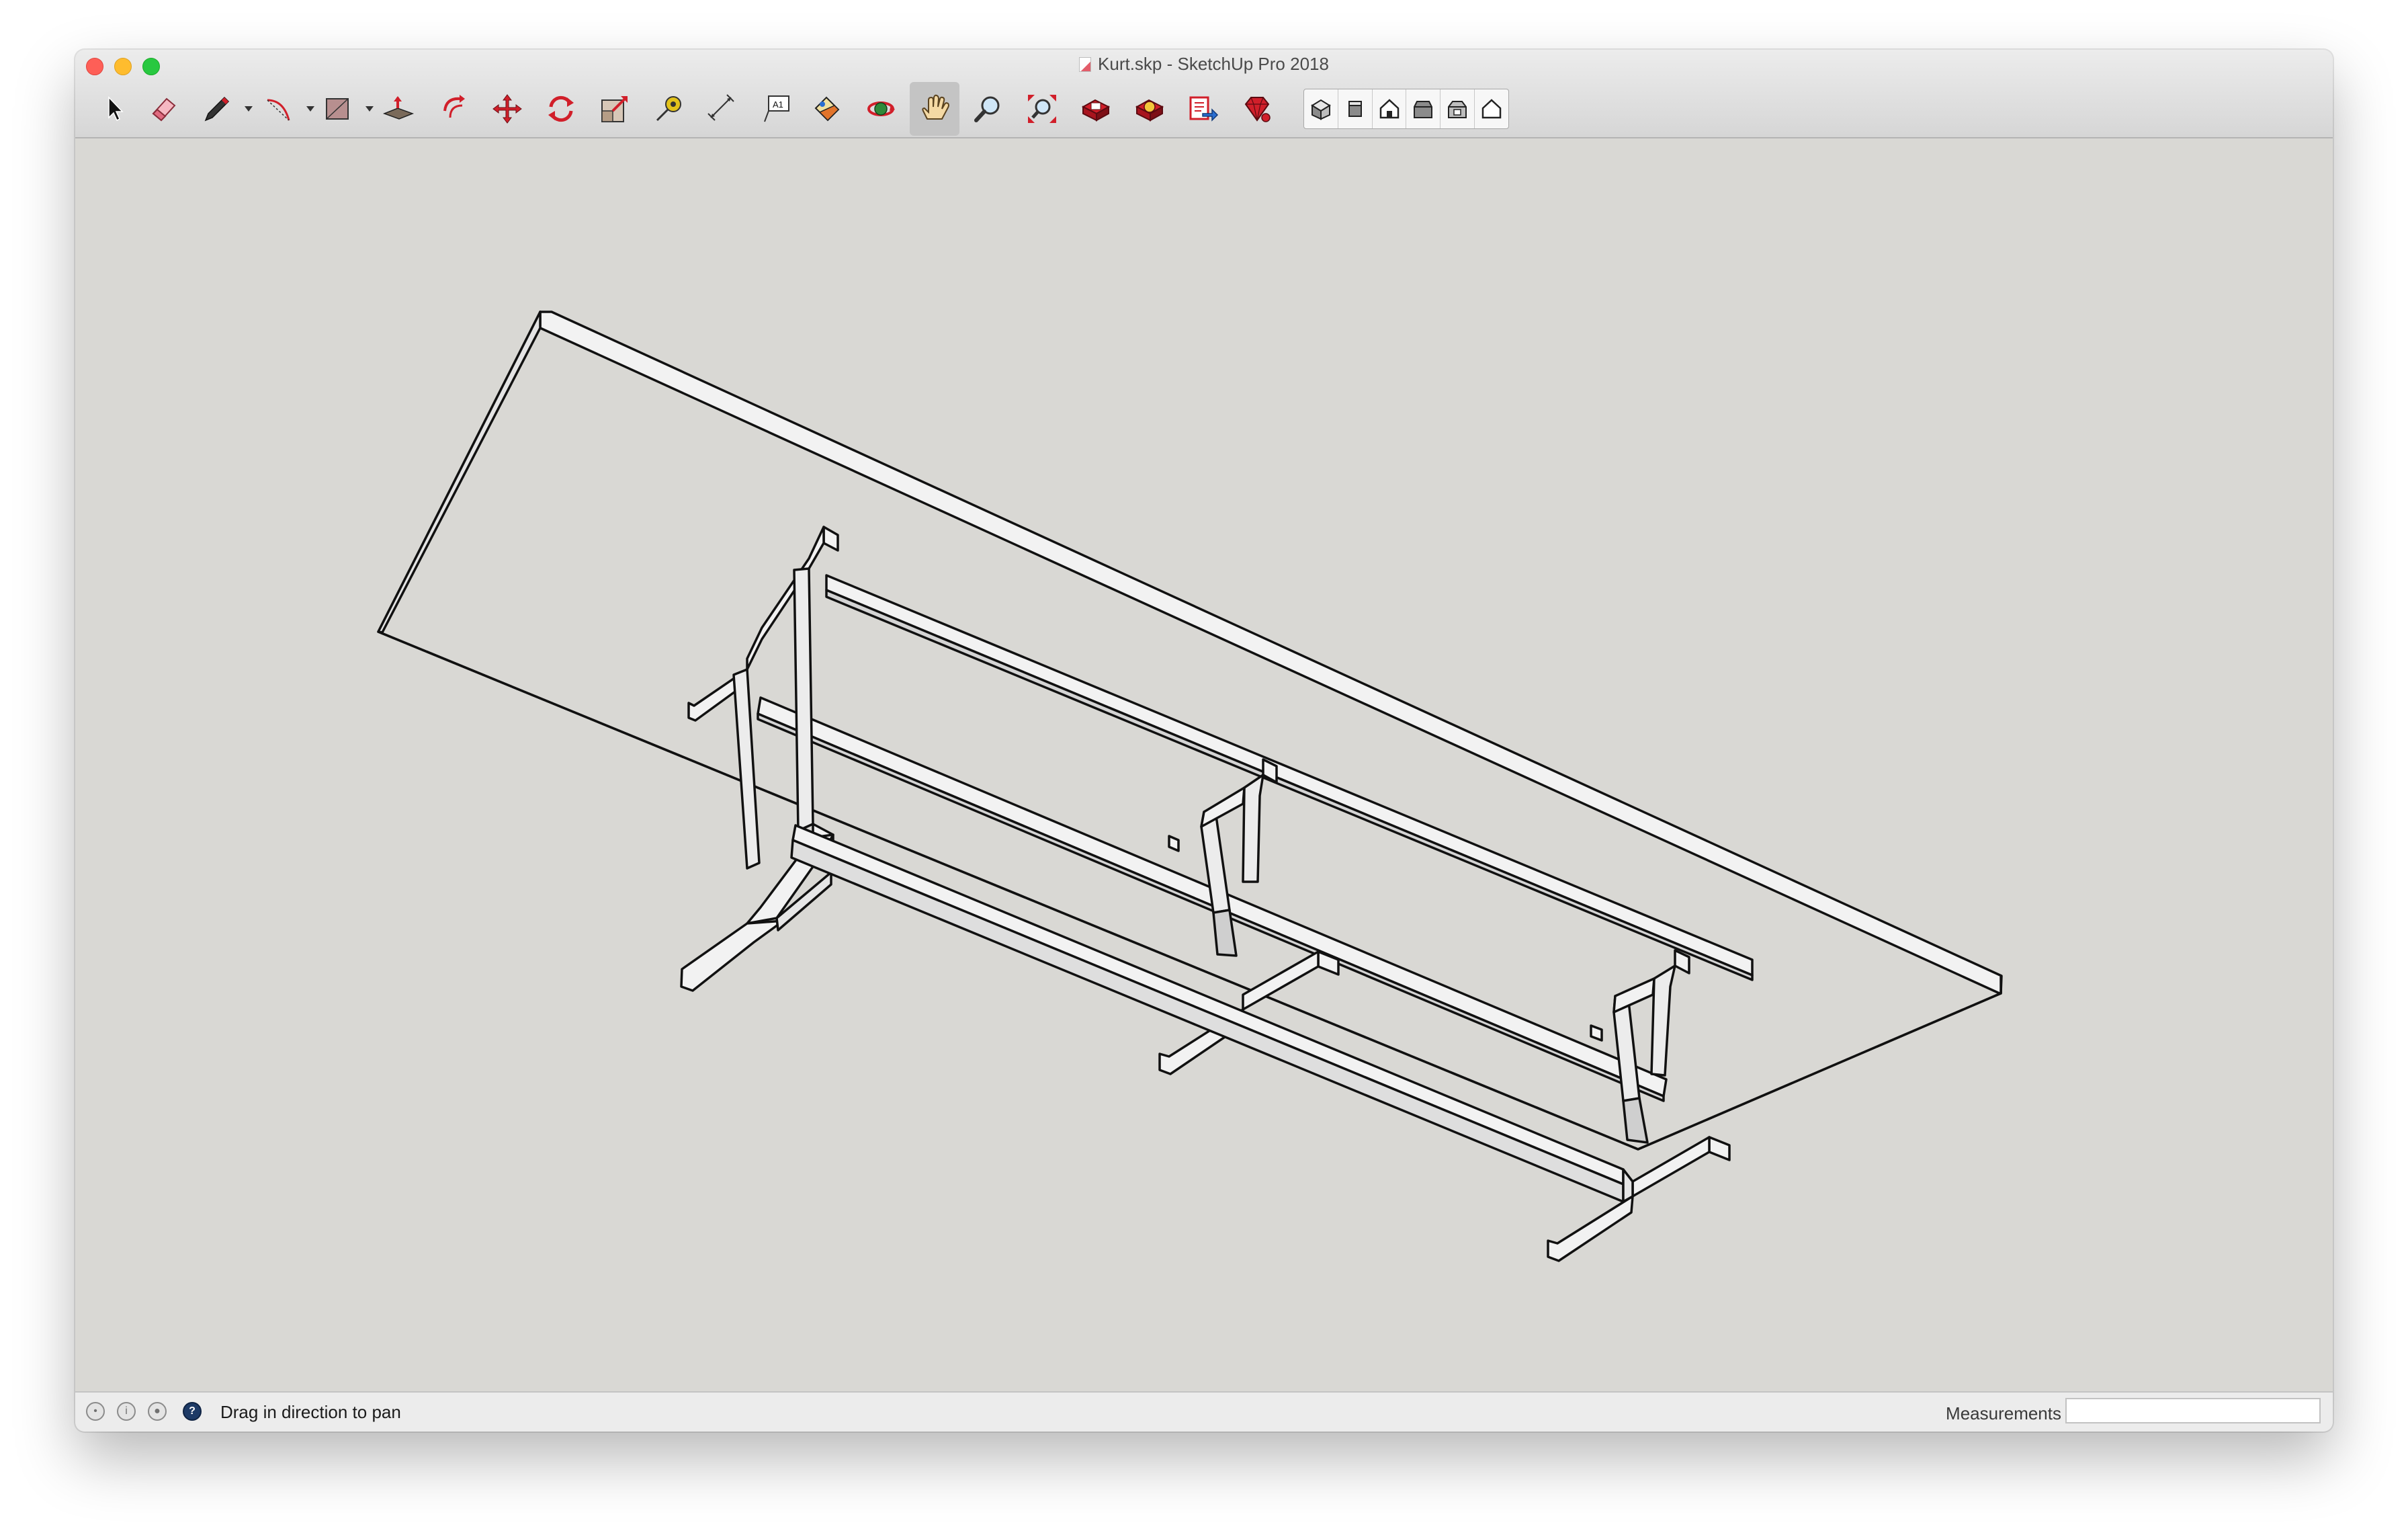  I want to click on standard-views-toolbar, so click(1406, 109).